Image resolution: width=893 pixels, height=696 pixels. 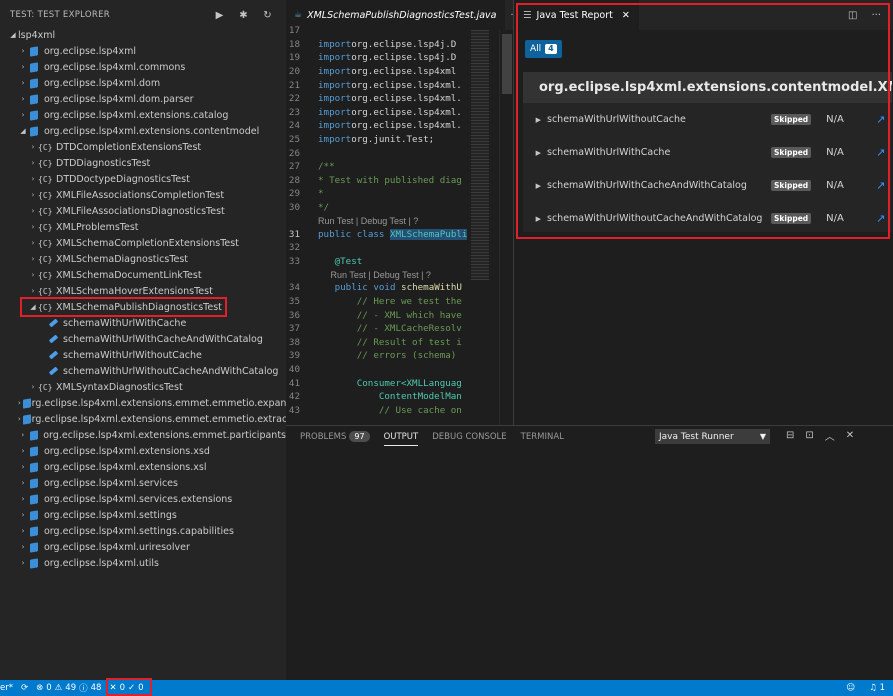 I want to click on sync-icon: ⟳, so click(x=24, y=688).